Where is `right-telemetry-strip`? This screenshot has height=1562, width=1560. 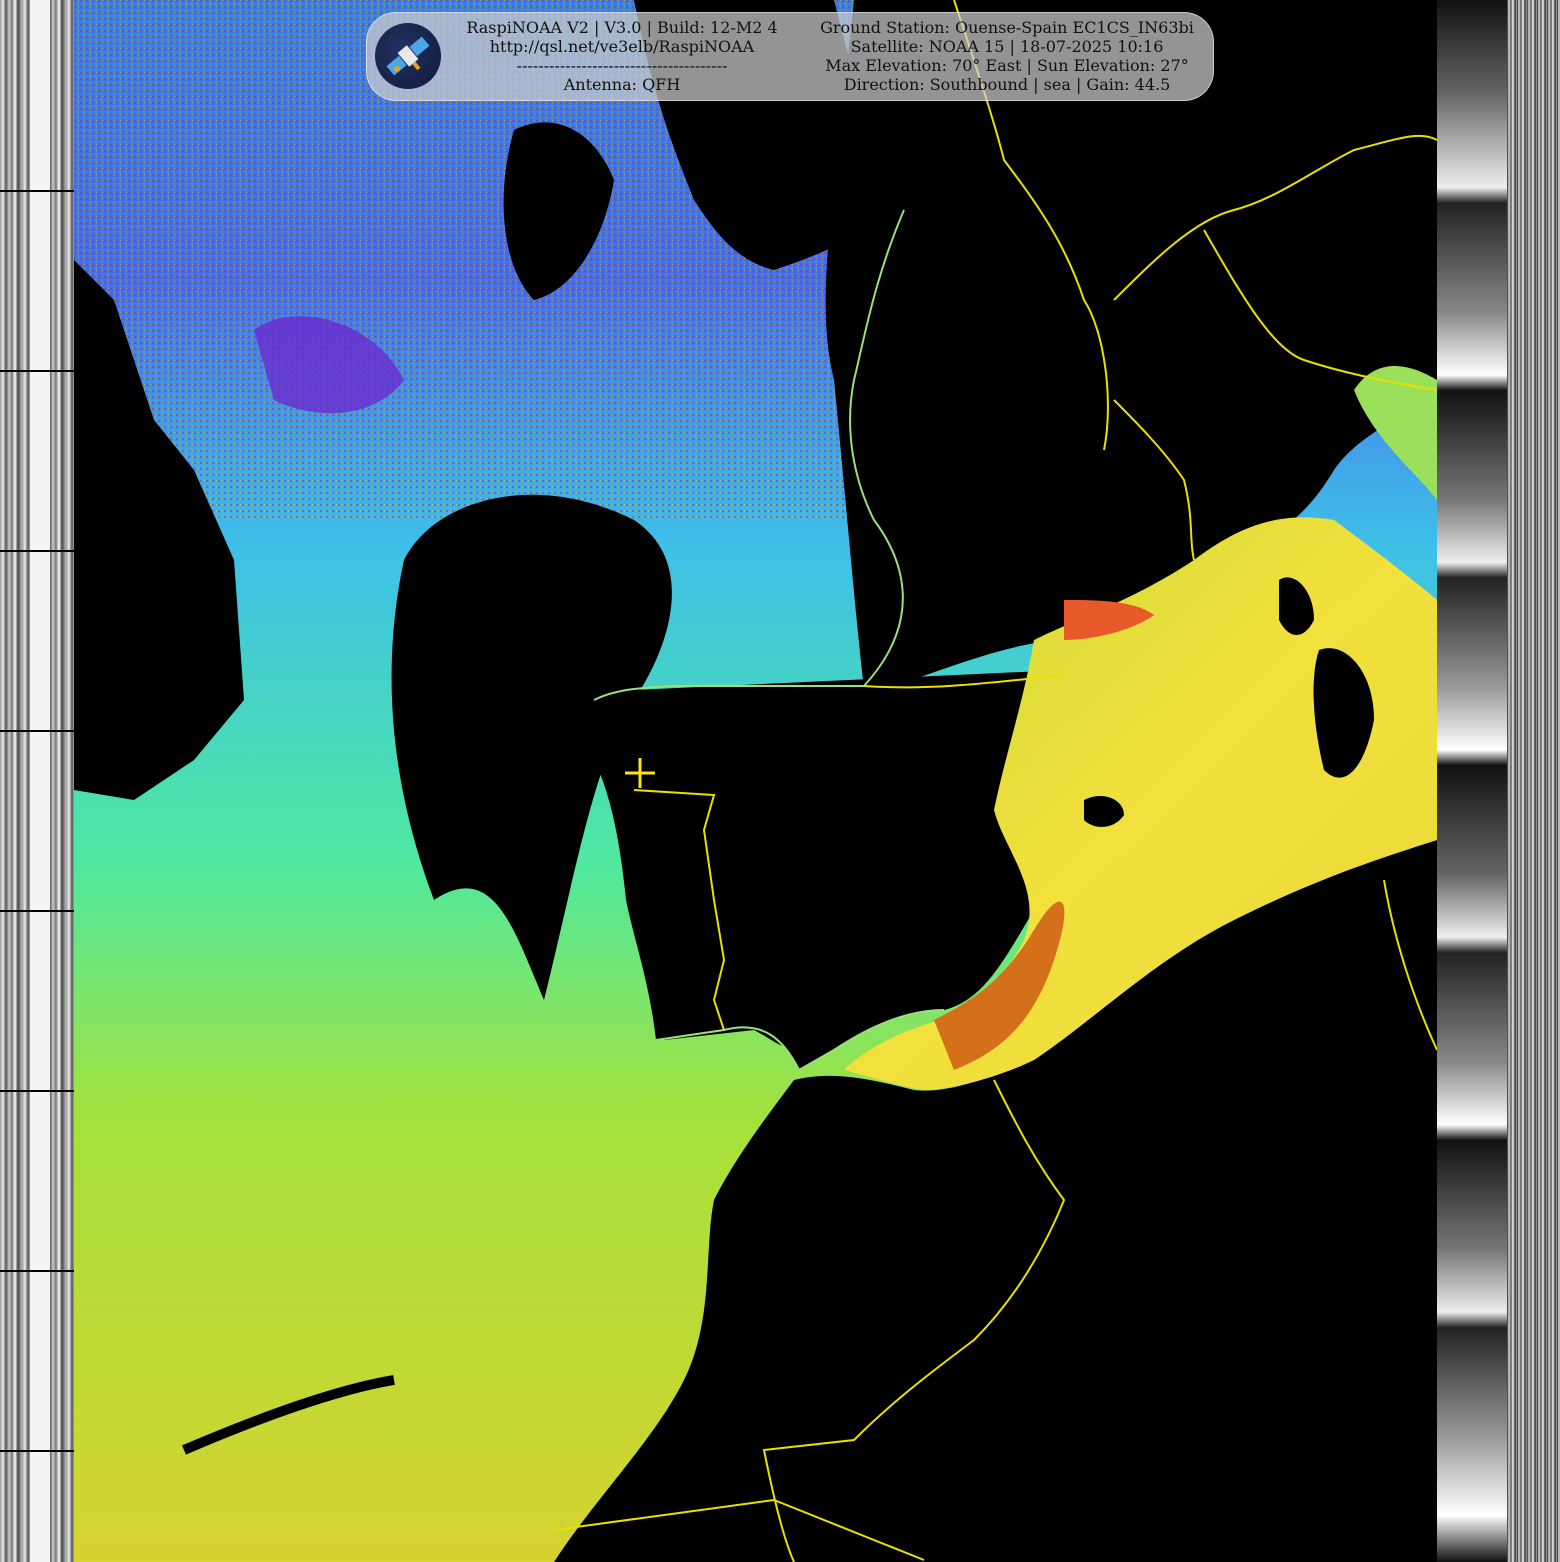
right-telemetry-strip is located at coordinates (1498, 781).